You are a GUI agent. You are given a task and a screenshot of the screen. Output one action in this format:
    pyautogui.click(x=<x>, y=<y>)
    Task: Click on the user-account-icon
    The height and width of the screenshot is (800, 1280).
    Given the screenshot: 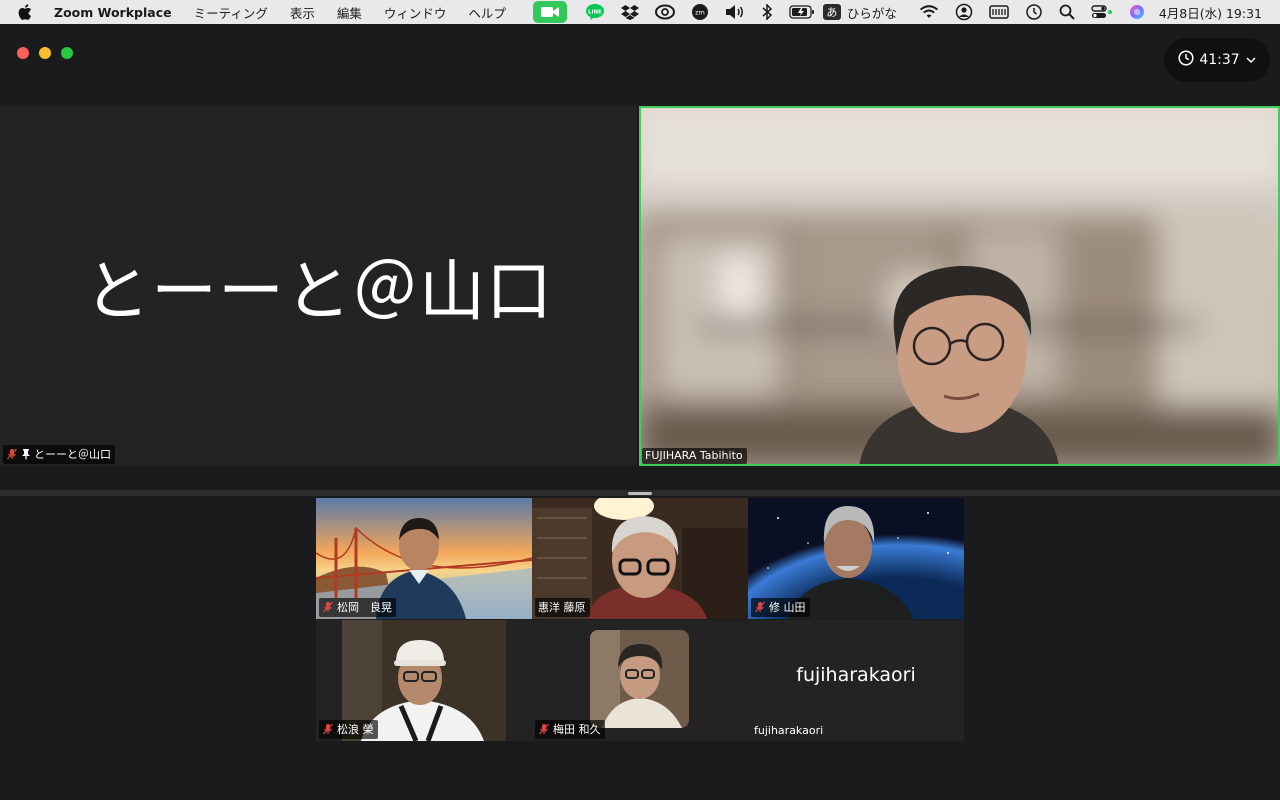 What is the action you would take?
    pyautogui.click(x=964, y=12)
    